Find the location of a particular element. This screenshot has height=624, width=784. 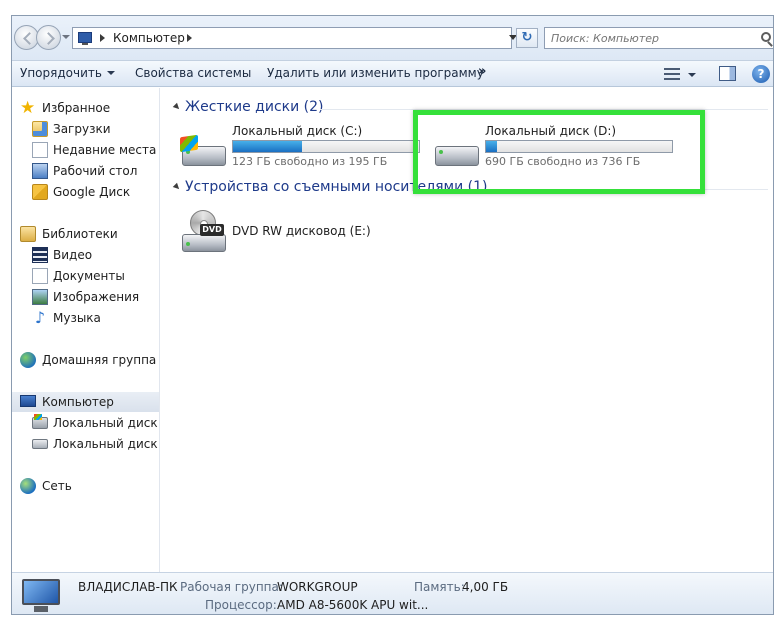

refresh-button: ↻ is located at coordinates (527, 38).